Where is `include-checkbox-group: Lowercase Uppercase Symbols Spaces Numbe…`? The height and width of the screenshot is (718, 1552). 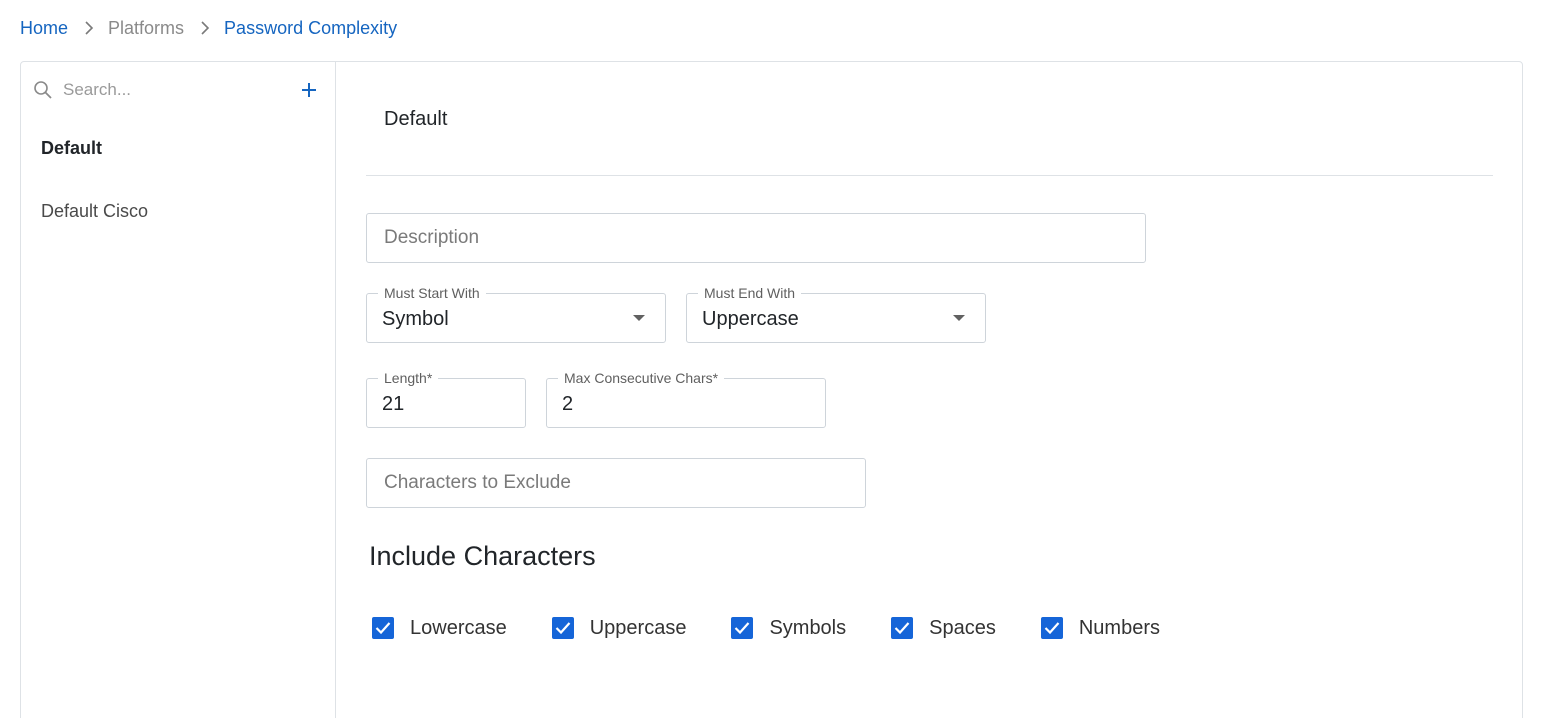 include-checkbox-group: Lowercase Uppercase Symbols Spaces Numbe… is located at coordinates (788, 628).